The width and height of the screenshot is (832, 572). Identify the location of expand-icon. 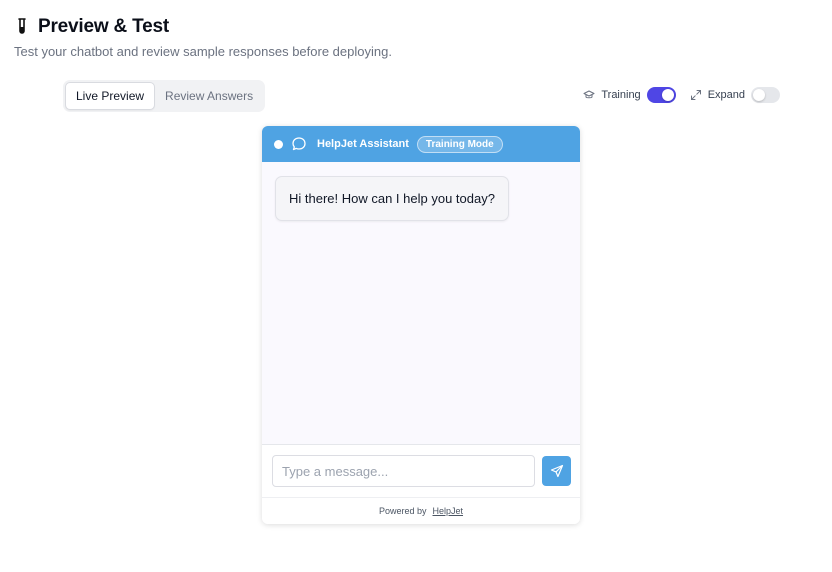
(696, 95).